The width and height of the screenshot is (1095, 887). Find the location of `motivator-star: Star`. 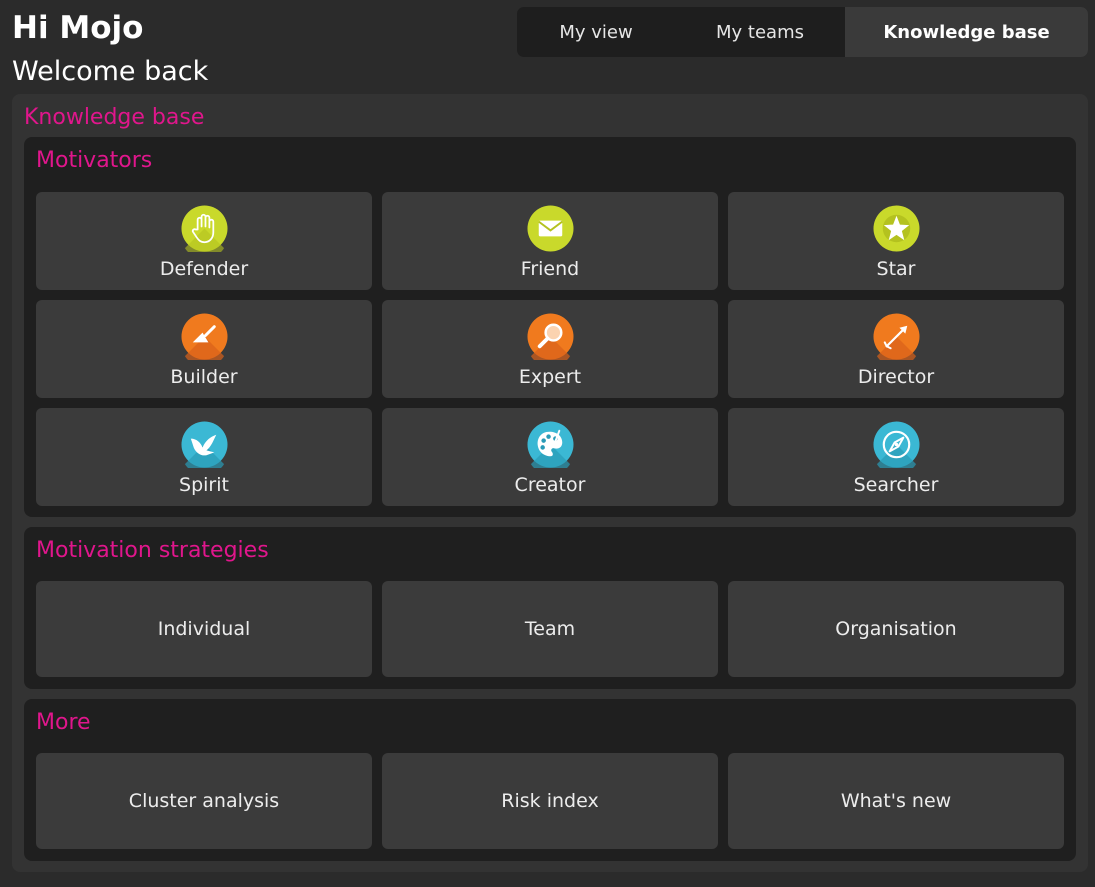

motivator-star: Star is located at coordinates (896, 241).